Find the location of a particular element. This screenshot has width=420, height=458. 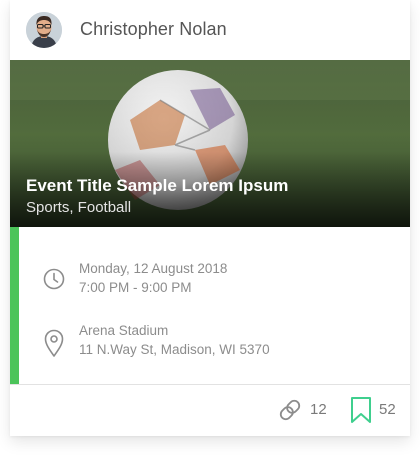

card-header: Christopher Nolan is located at coordinates (210, 30).